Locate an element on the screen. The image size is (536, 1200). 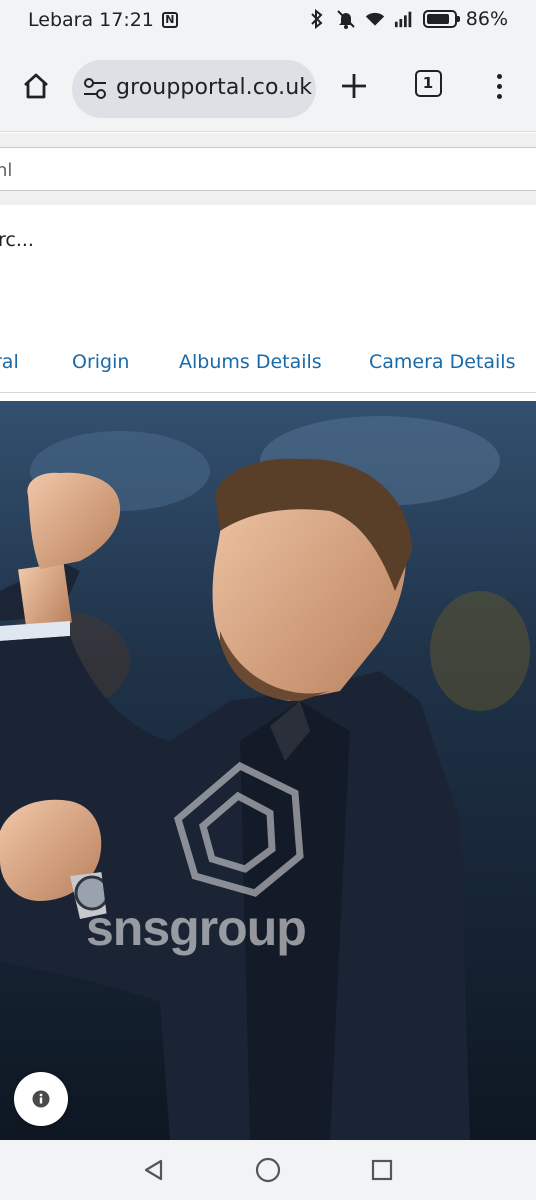
search-strip: hl is located at coordinates (268, 169).